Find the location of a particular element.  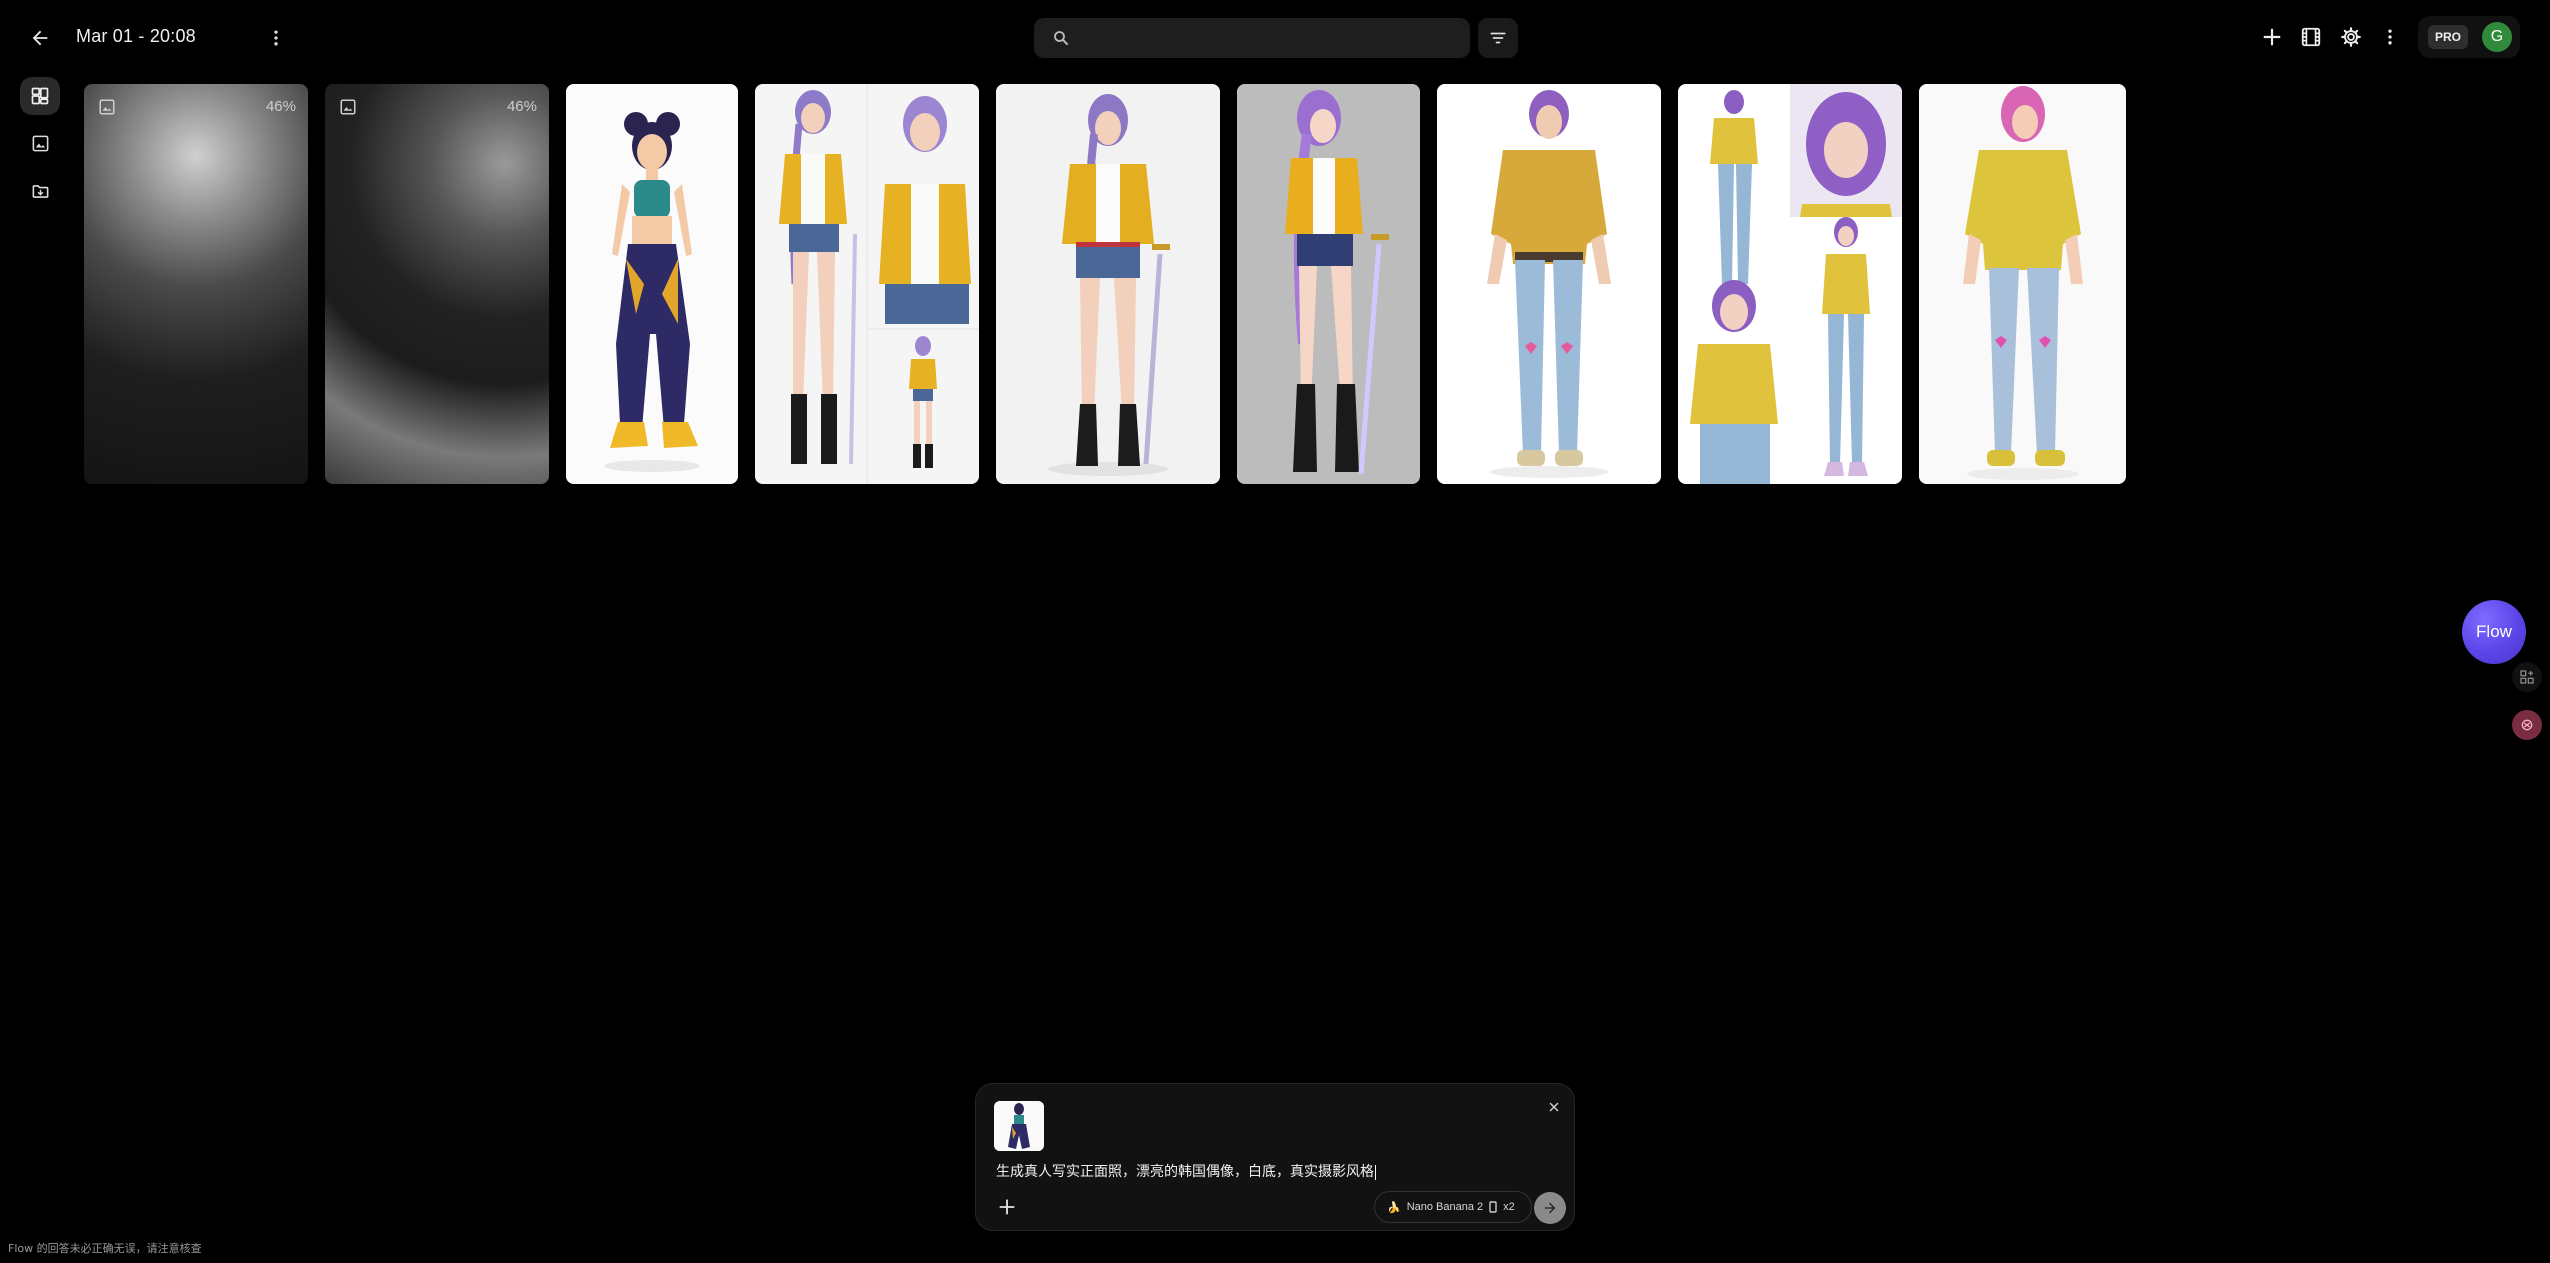

cartoon-girl-image is located at coordinates (652, 284).